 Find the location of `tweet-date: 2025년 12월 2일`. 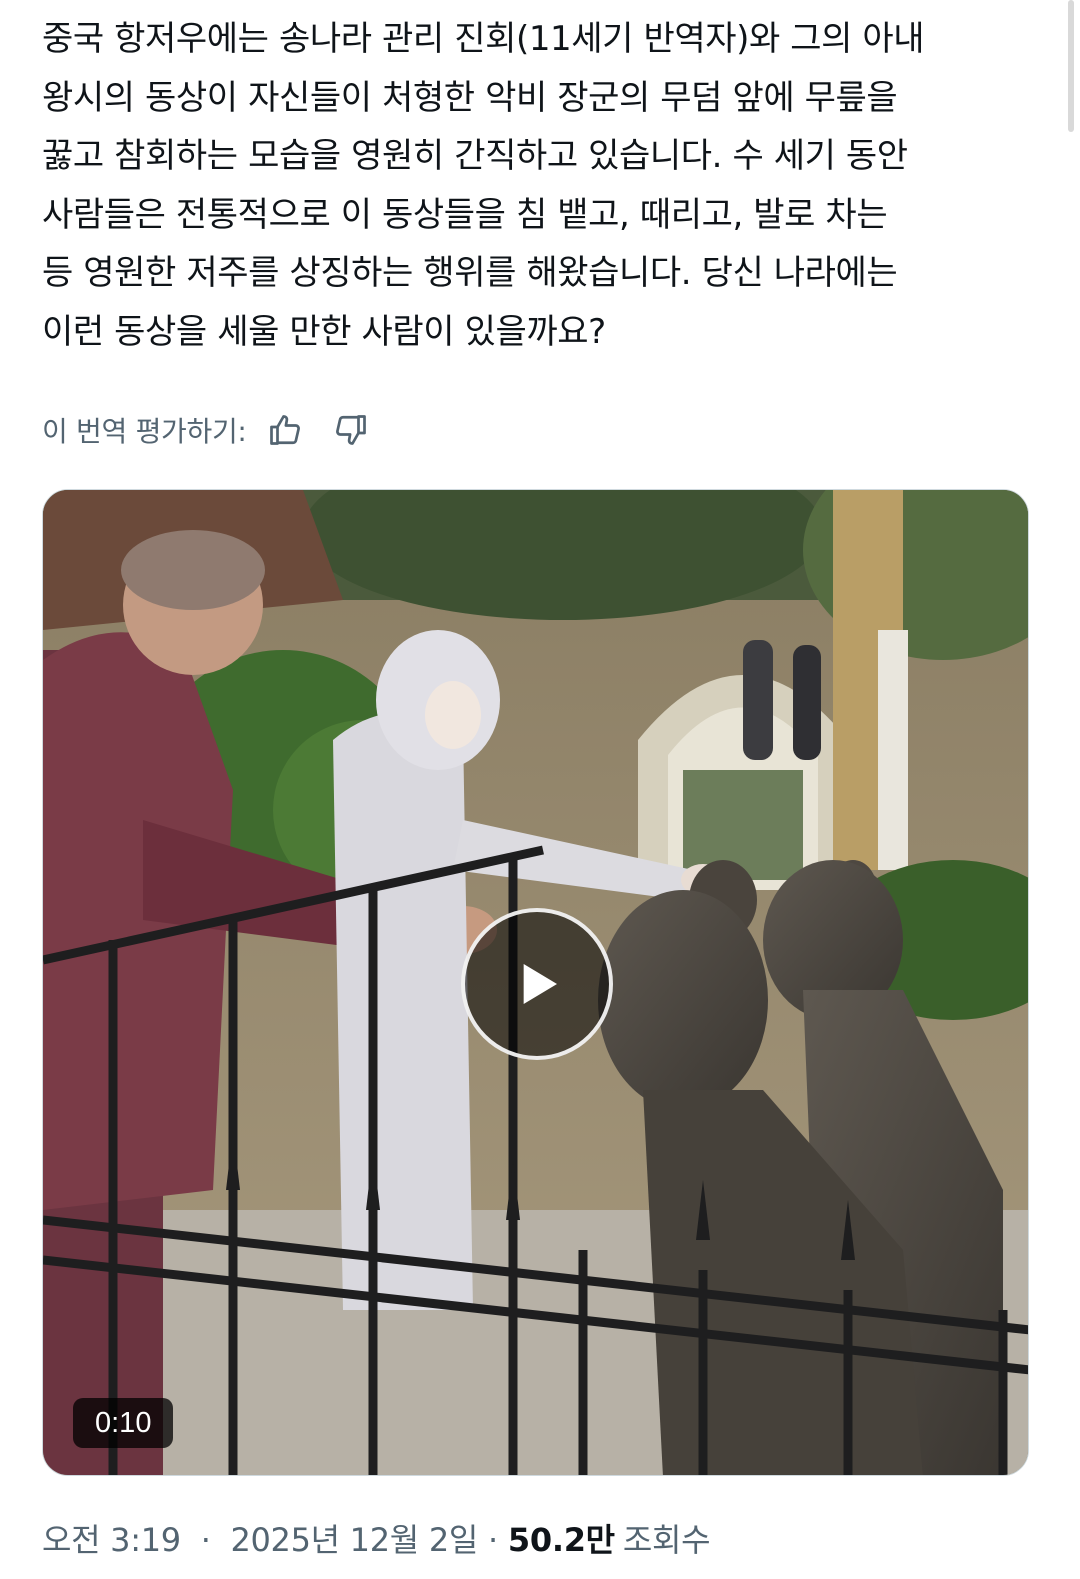

tweet-date: 2025년 12월 2일 is located at coordinates (354, 1540).